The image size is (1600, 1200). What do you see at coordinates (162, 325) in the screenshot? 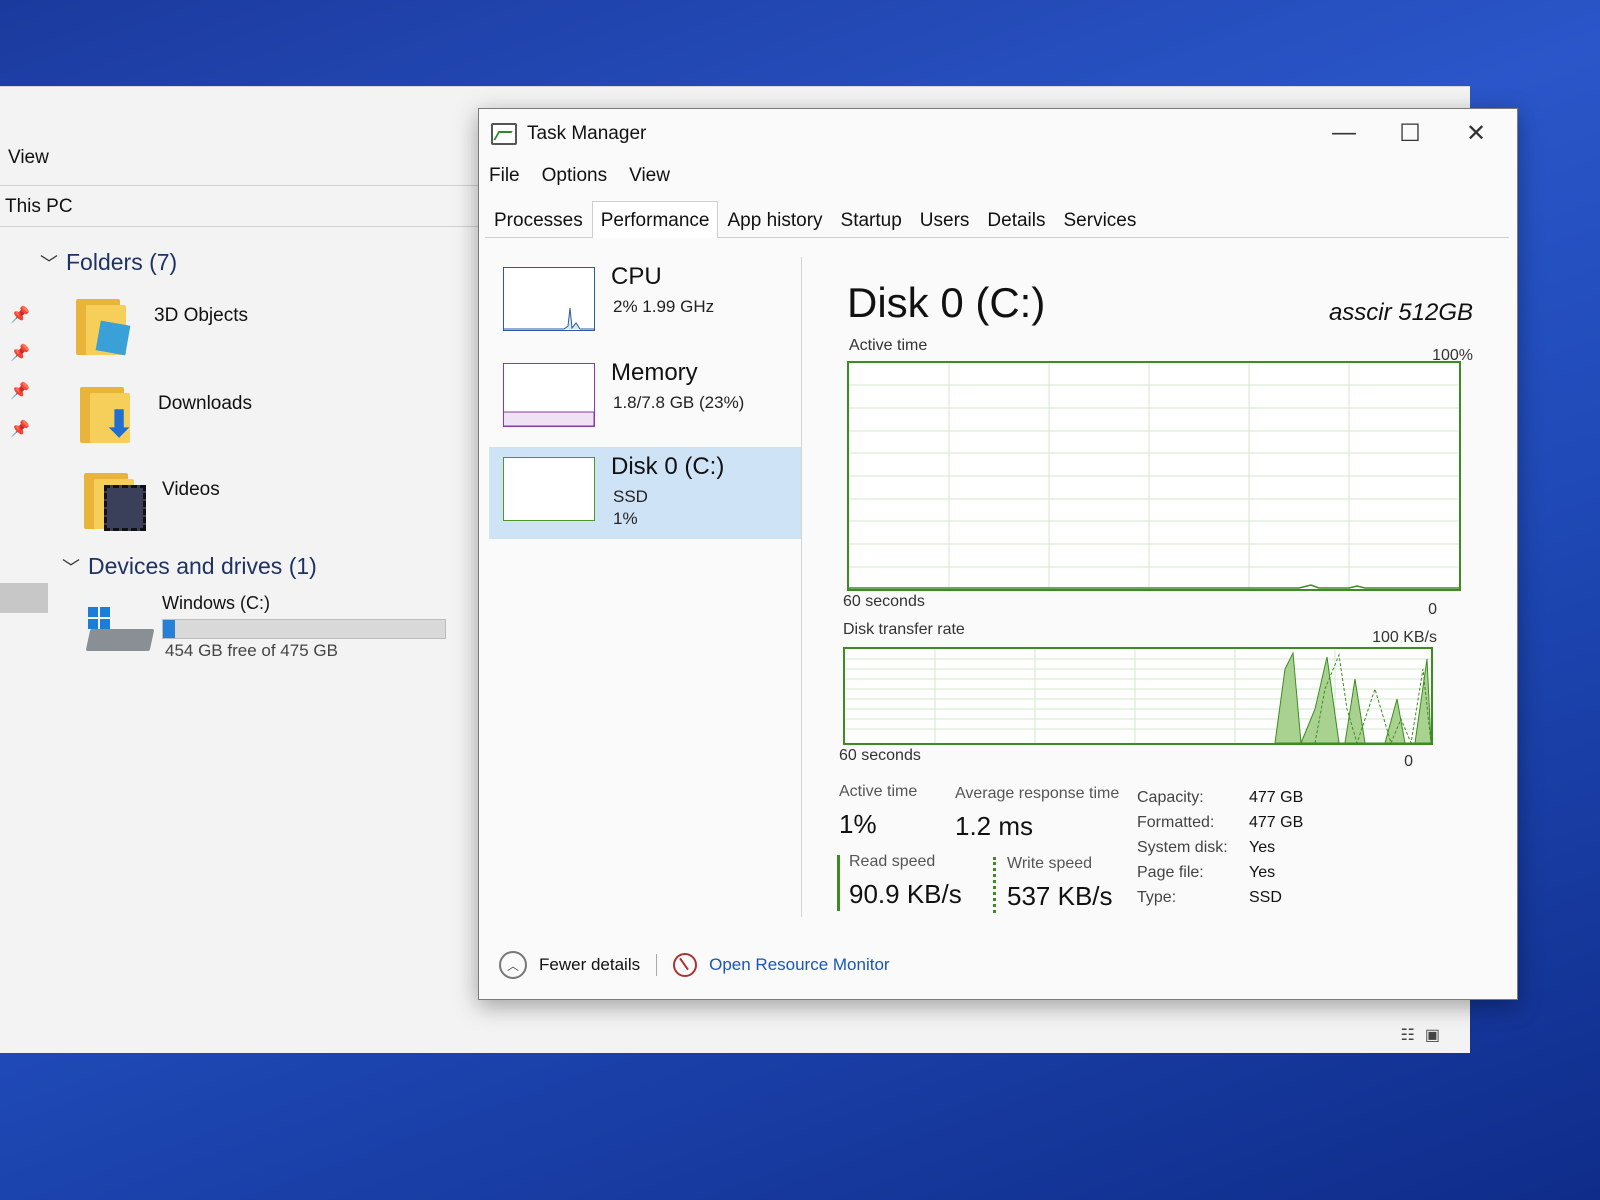
I see `folder-item-3d-objects: 3D Objects` at bounding box center [162, 325].